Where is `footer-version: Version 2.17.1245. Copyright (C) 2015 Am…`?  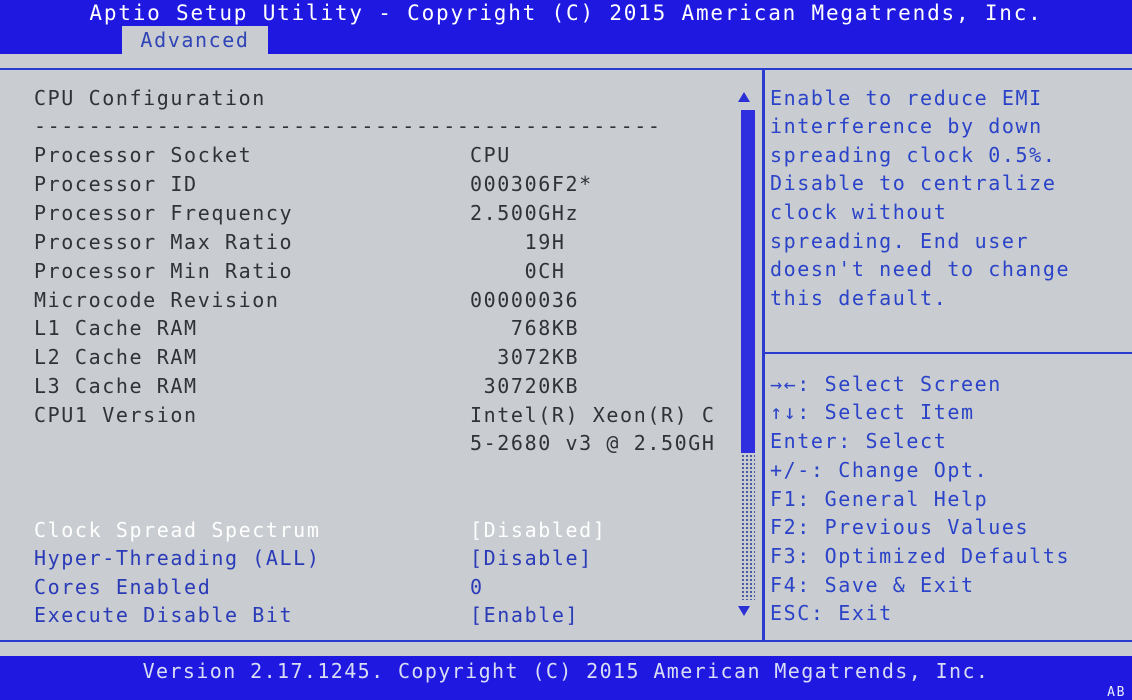 footer-version: Version 2.17.1245. Copyright (C) 2015 Am… is located at coordinates (566, 671).